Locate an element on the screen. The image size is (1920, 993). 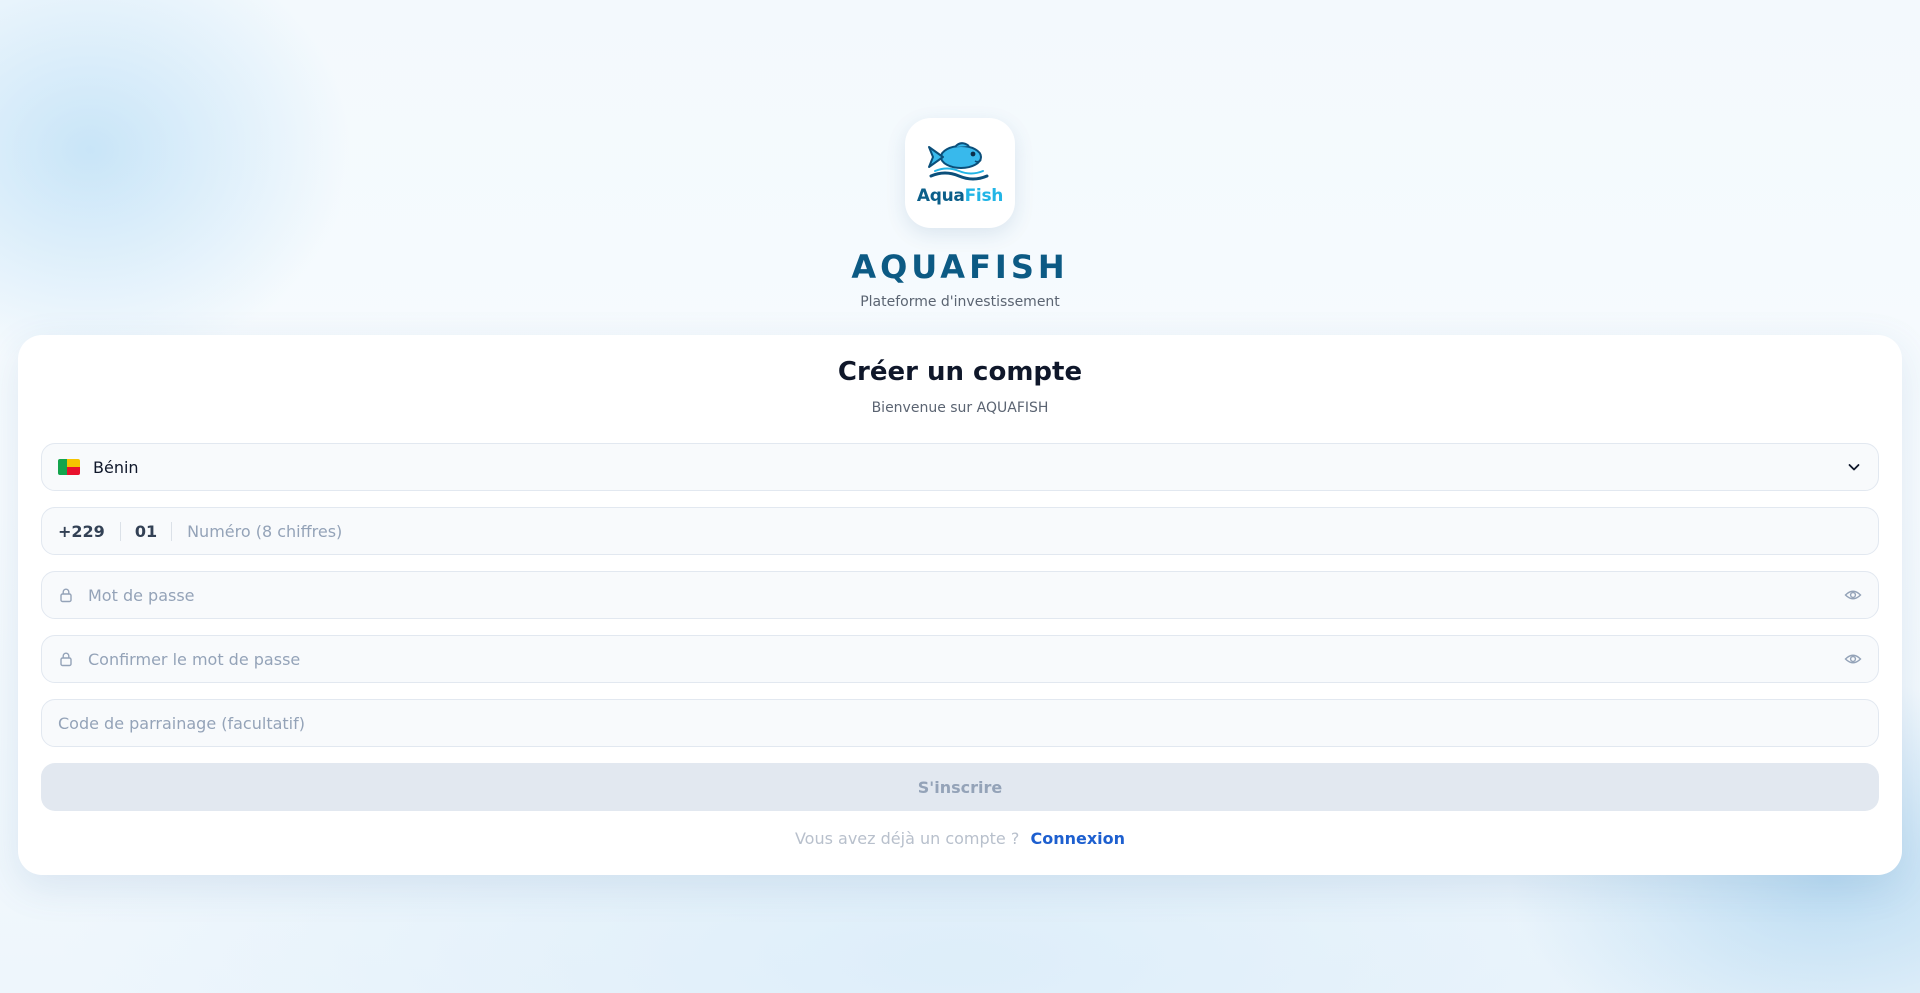
country-selected-value: Bénin is located at coordinates (116, 467).